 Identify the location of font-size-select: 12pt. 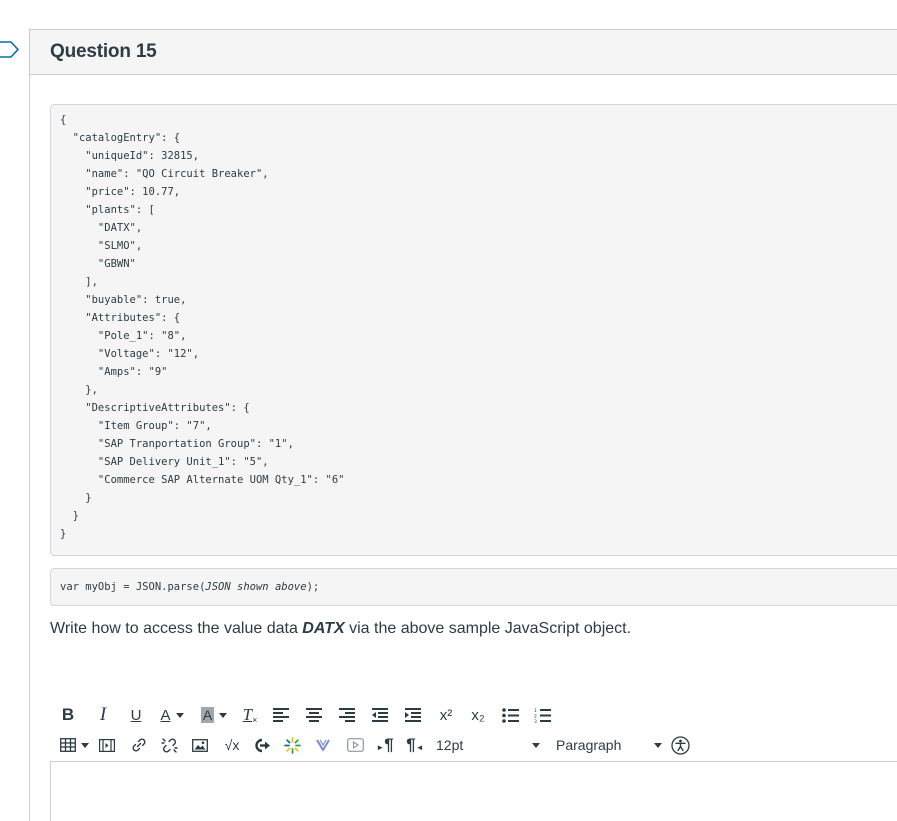
(492, 745).